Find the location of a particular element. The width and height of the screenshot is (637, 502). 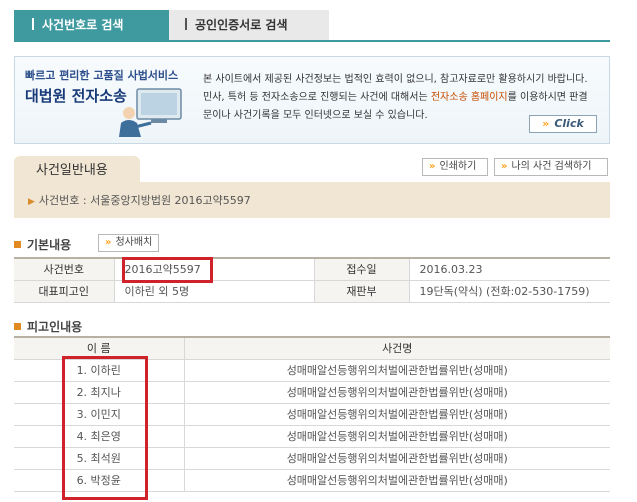

table-row: 1. 이하린 성매매알선등행위의처벌에관한법률위반(성매매) is located at coordinates (312, 370).